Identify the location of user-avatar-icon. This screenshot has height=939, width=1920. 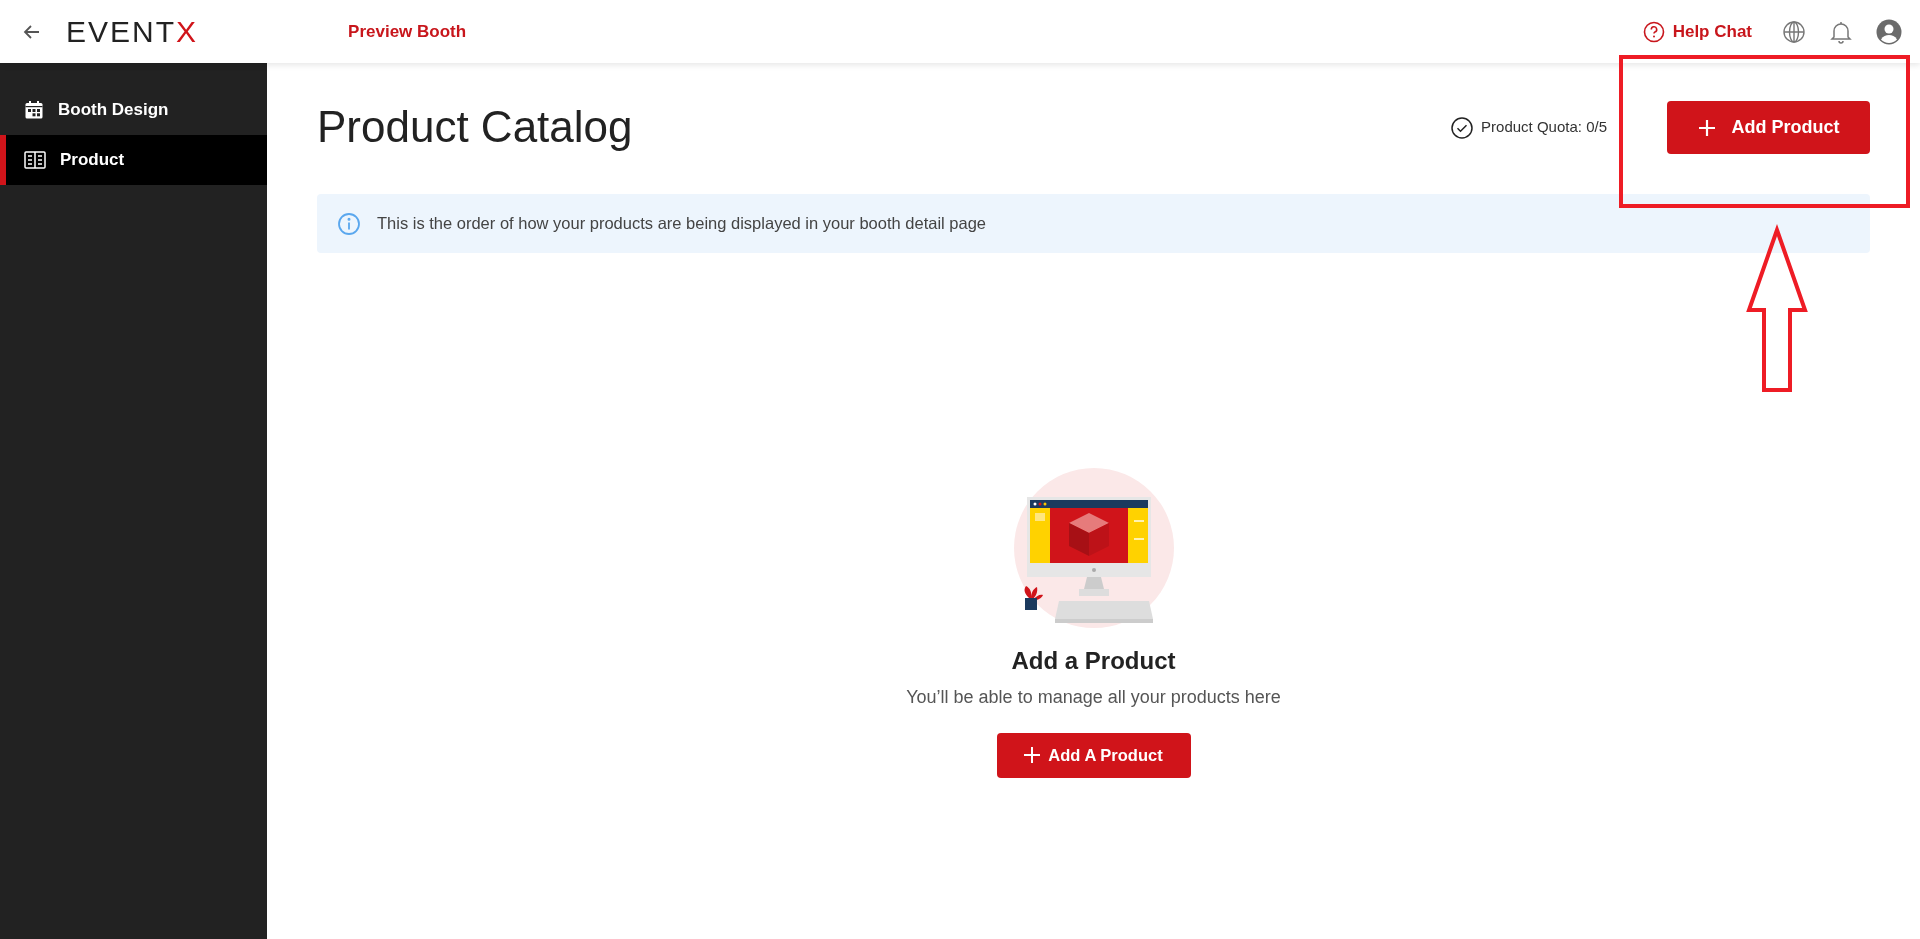
(1889, 31).